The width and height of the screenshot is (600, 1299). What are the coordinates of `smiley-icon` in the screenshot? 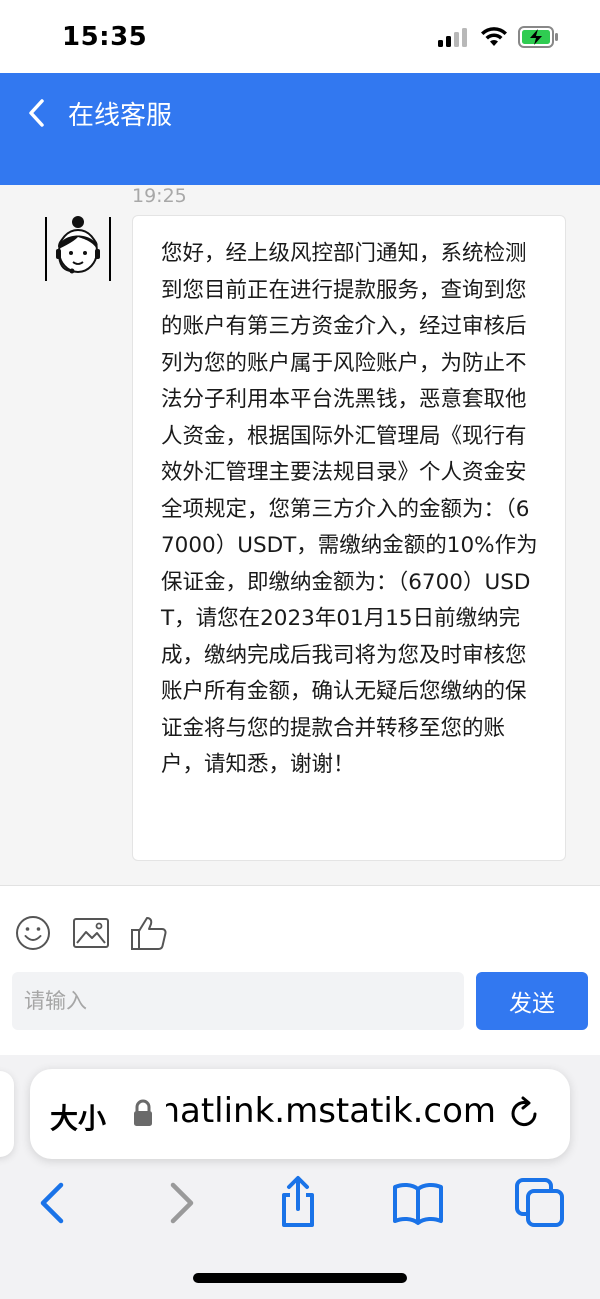 It's located at (33, 933).